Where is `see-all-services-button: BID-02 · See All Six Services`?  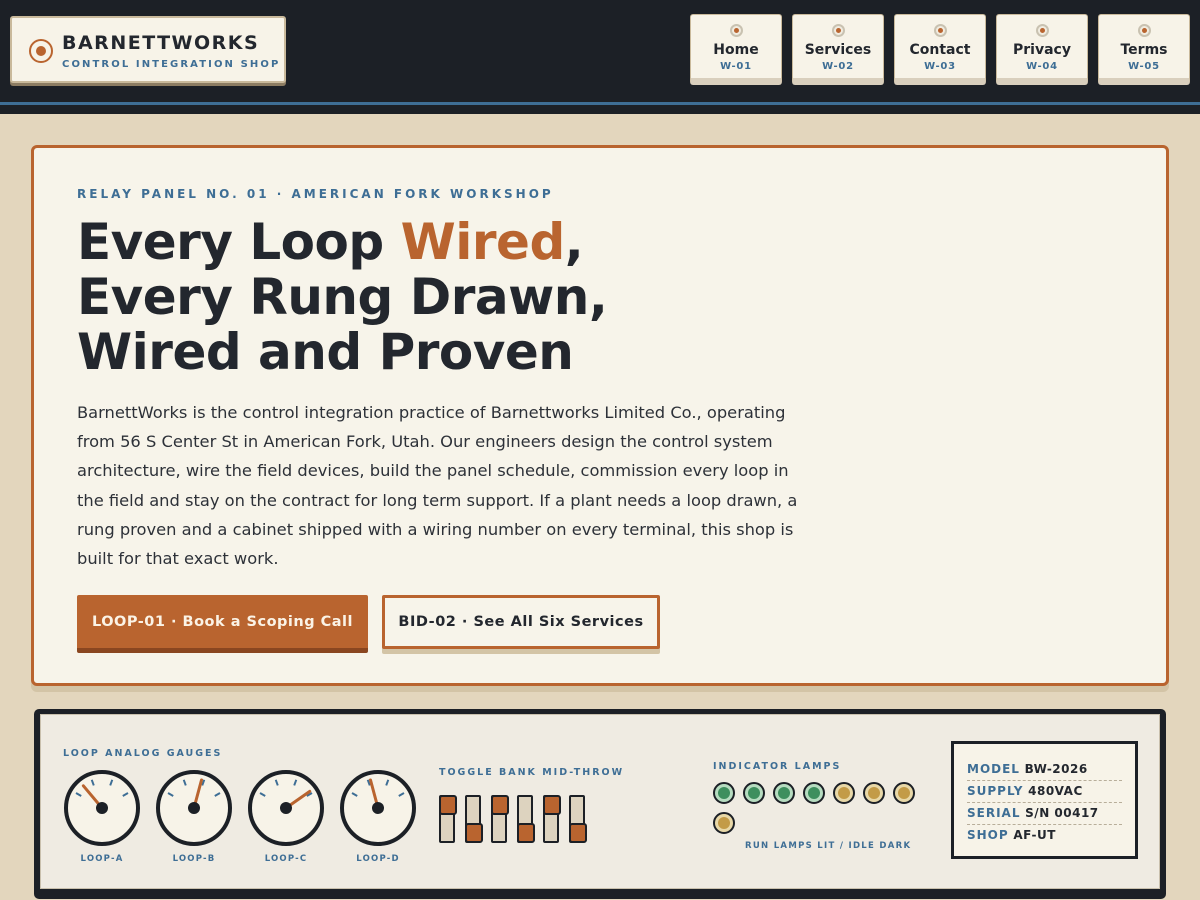 see-all-services-button: BID-02 · See All Six Services is located at coordinates (521, 622).